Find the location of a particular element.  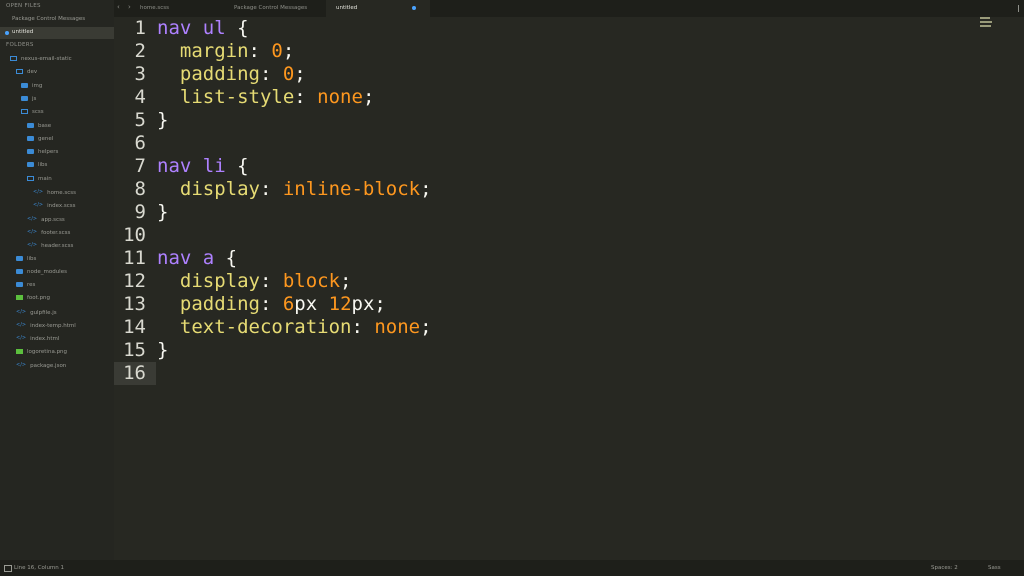

tree-item: </> gulpfile.js is located at coordinates (36, 312).